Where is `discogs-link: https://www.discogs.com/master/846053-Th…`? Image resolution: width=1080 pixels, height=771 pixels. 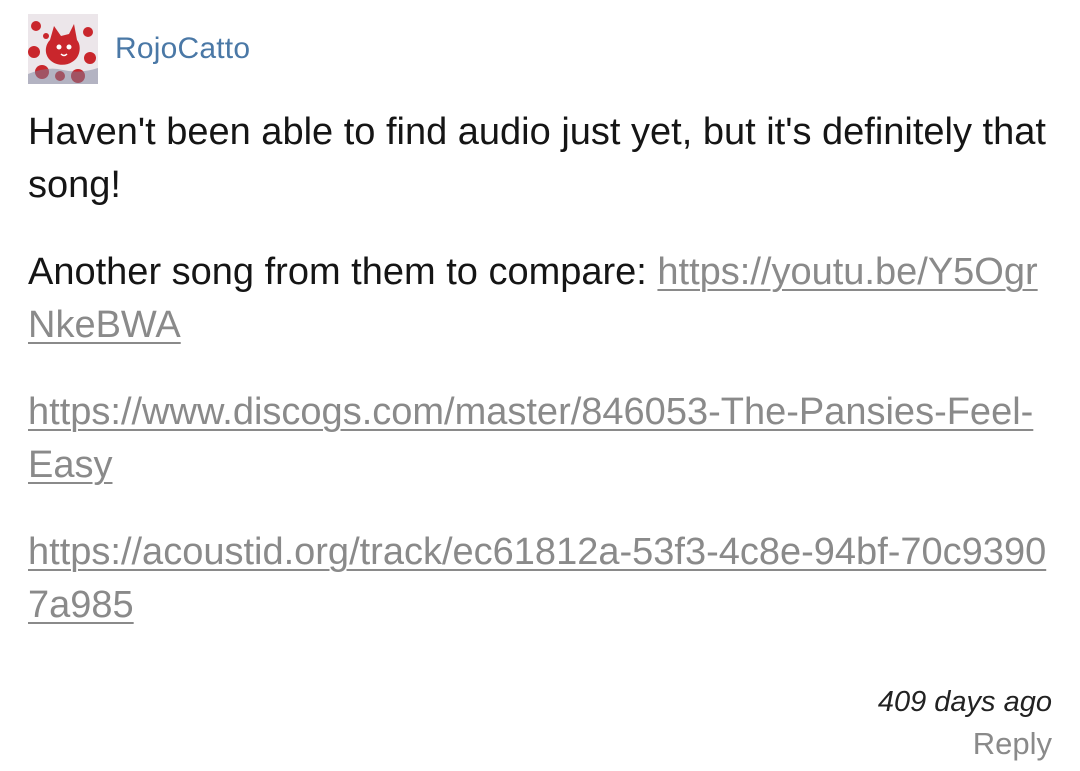
discogs-link: https://www.discogs.com/master/846053-Th… is located at coordinates (530, 438).